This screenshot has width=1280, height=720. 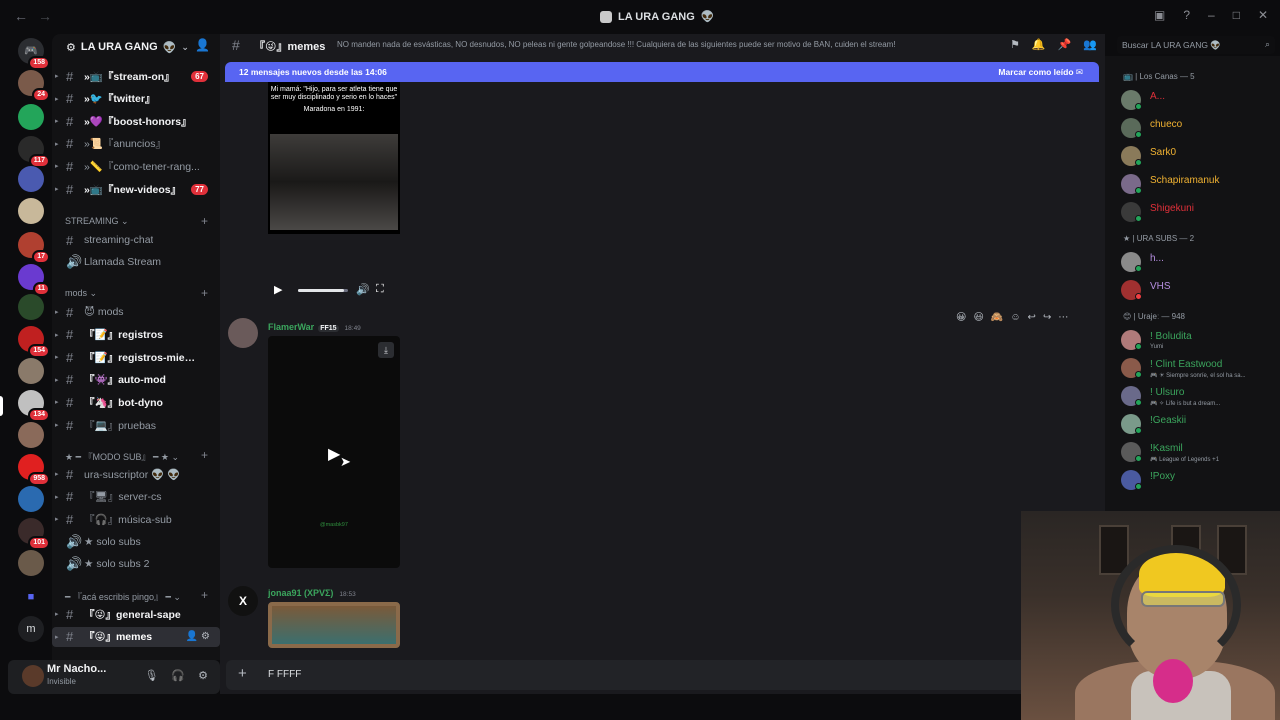 What do you see at coordinates (1015, 44) in the screenshot?
I see `threads-icon: ⚑` at bounding box center [1015, 44].